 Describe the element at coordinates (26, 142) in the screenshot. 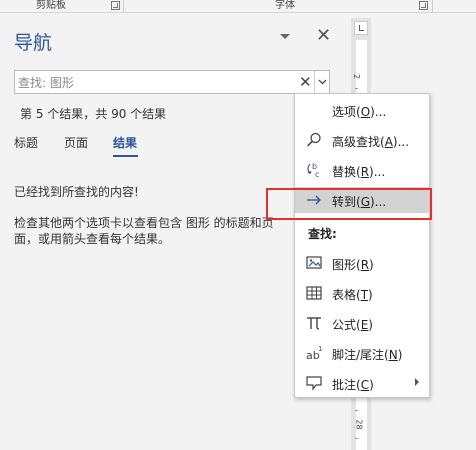

I see `tab-headings: 标题` at that location.